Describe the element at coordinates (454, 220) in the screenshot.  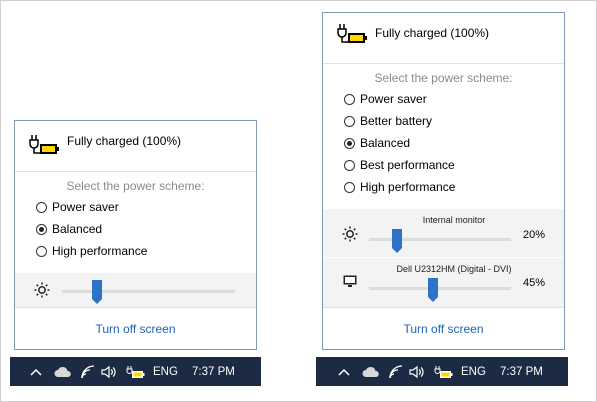
I see `monitor-name-label: Internal monitor` at that location.